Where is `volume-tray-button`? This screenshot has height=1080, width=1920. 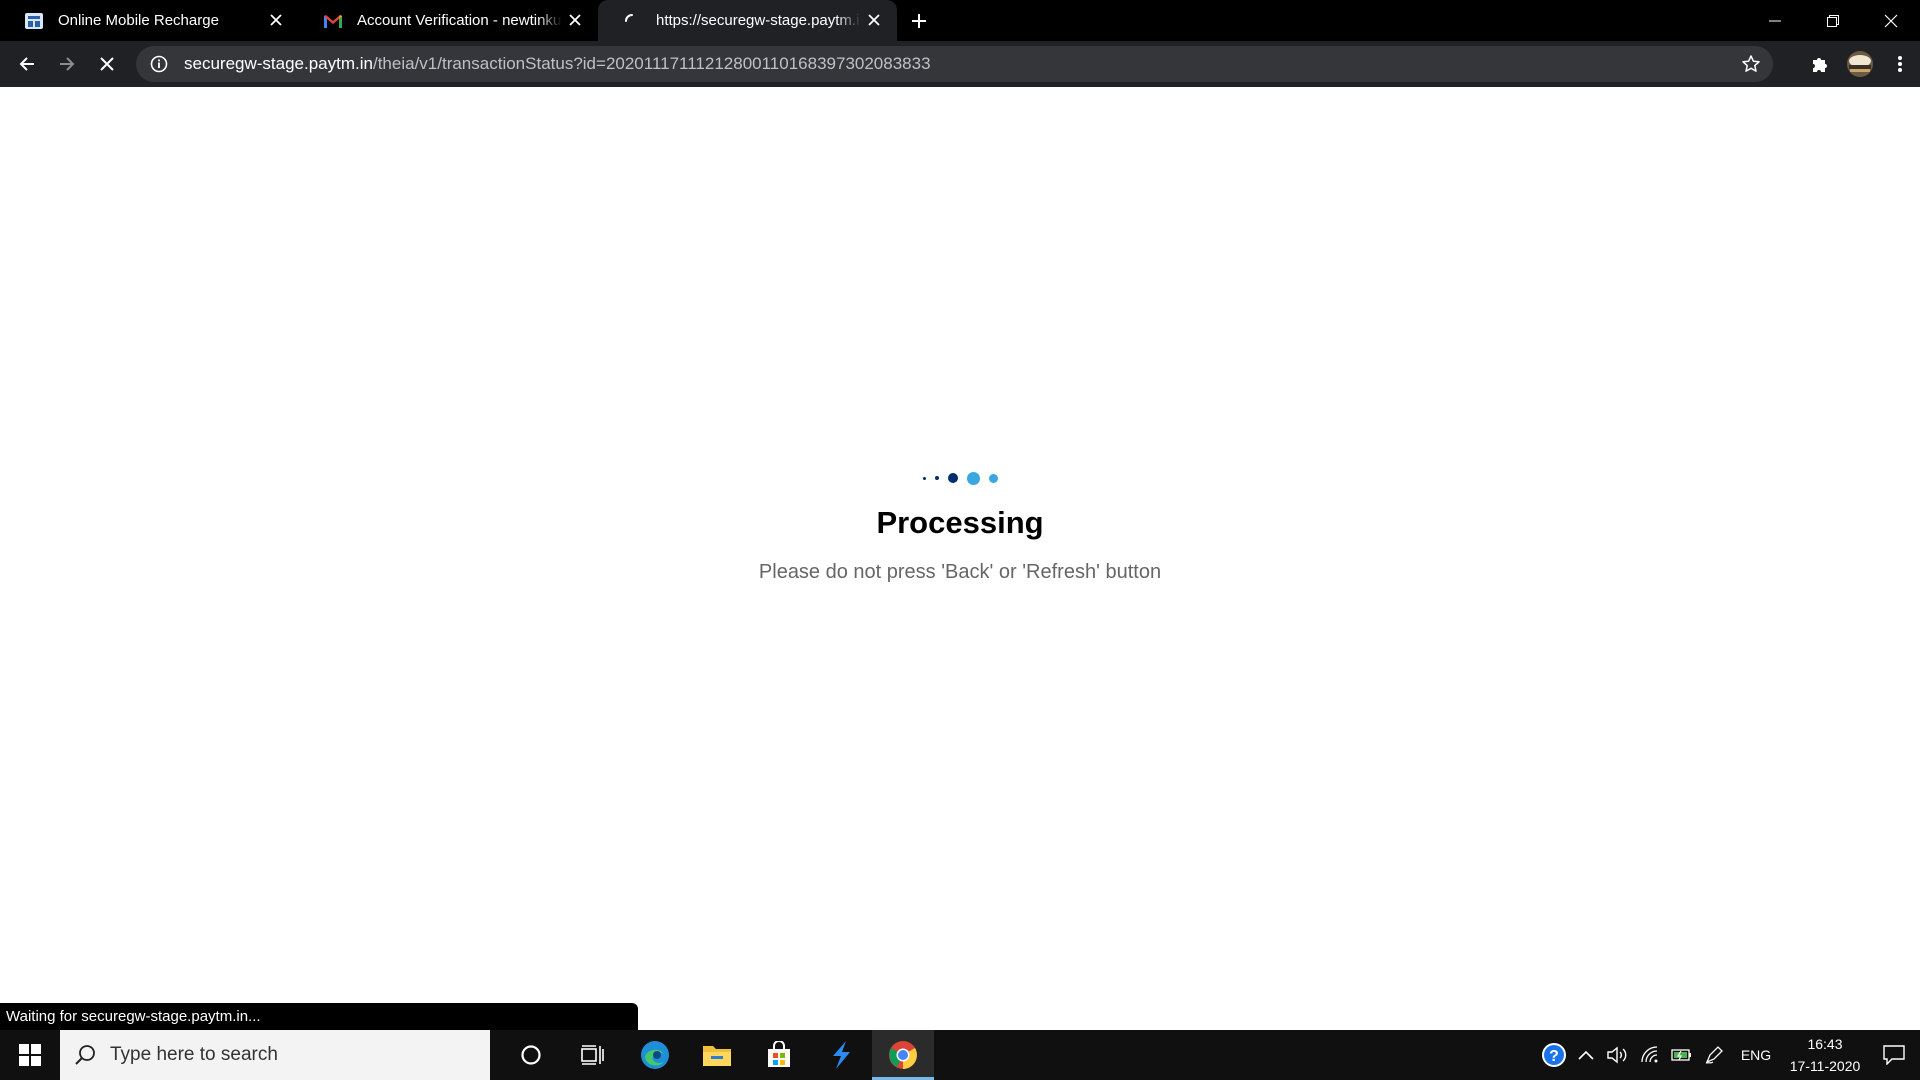 volume-tray-button is located at coordinates (1618, 1055).